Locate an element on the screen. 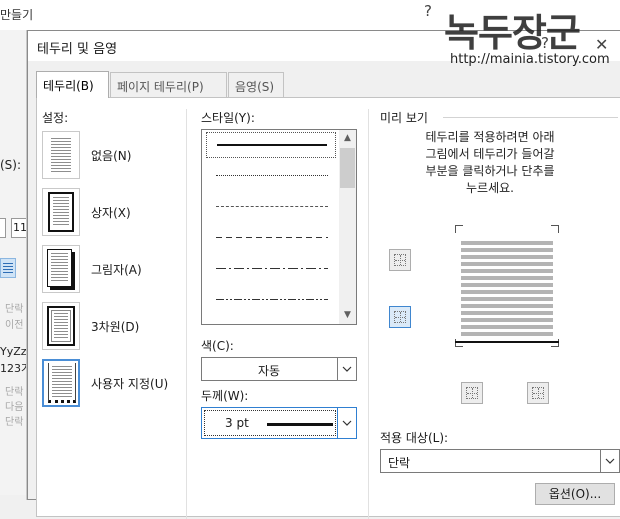 The width and height of the screenshot is (620, 519). preview-label: 미리 보기 is located at coordinates (404, 118).